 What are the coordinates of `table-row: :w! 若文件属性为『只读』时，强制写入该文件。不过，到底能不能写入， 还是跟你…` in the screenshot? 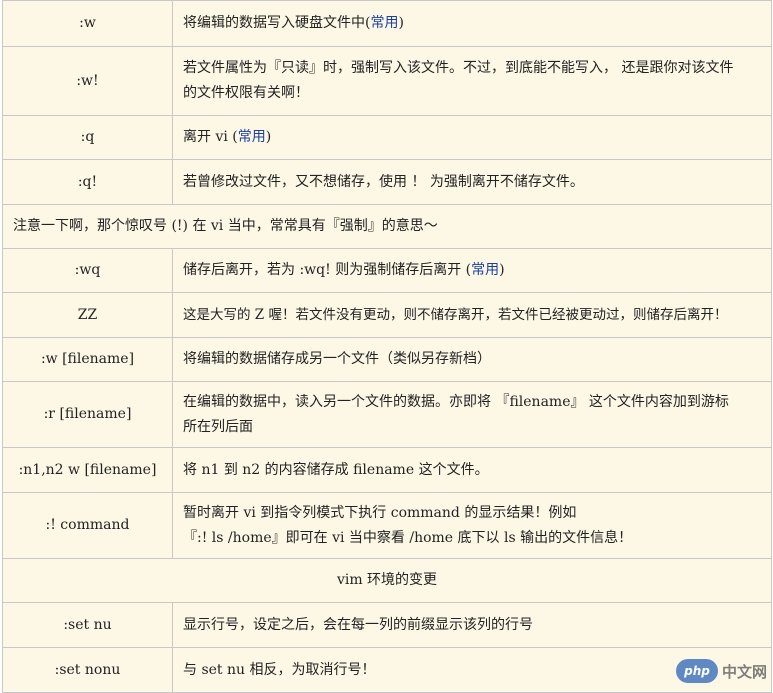 It's located at (387, 81).